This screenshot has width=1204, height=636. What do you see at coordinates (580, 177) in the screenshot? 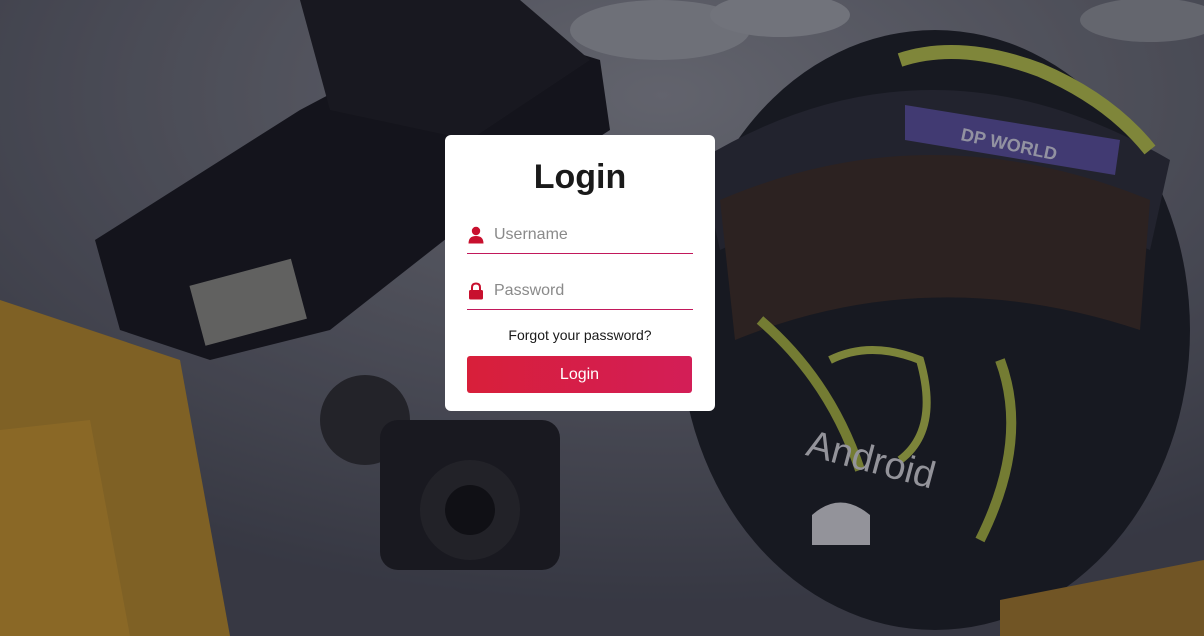
I see `login-title: Login` at bounding box center [580, 177].